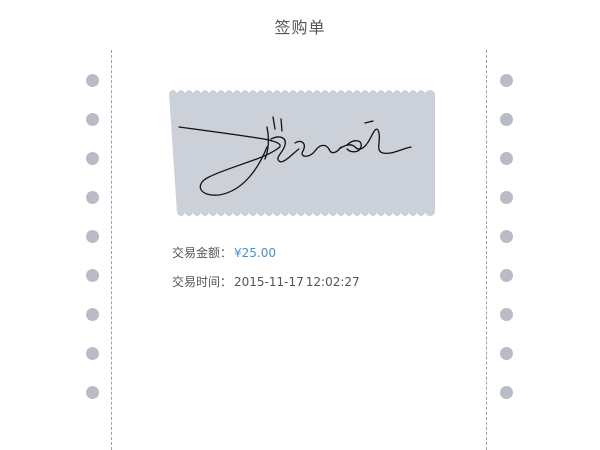  Describe the element at coordinates (269, 282) in the screenshot. I see `time-date: 2015-11-17` at that location.